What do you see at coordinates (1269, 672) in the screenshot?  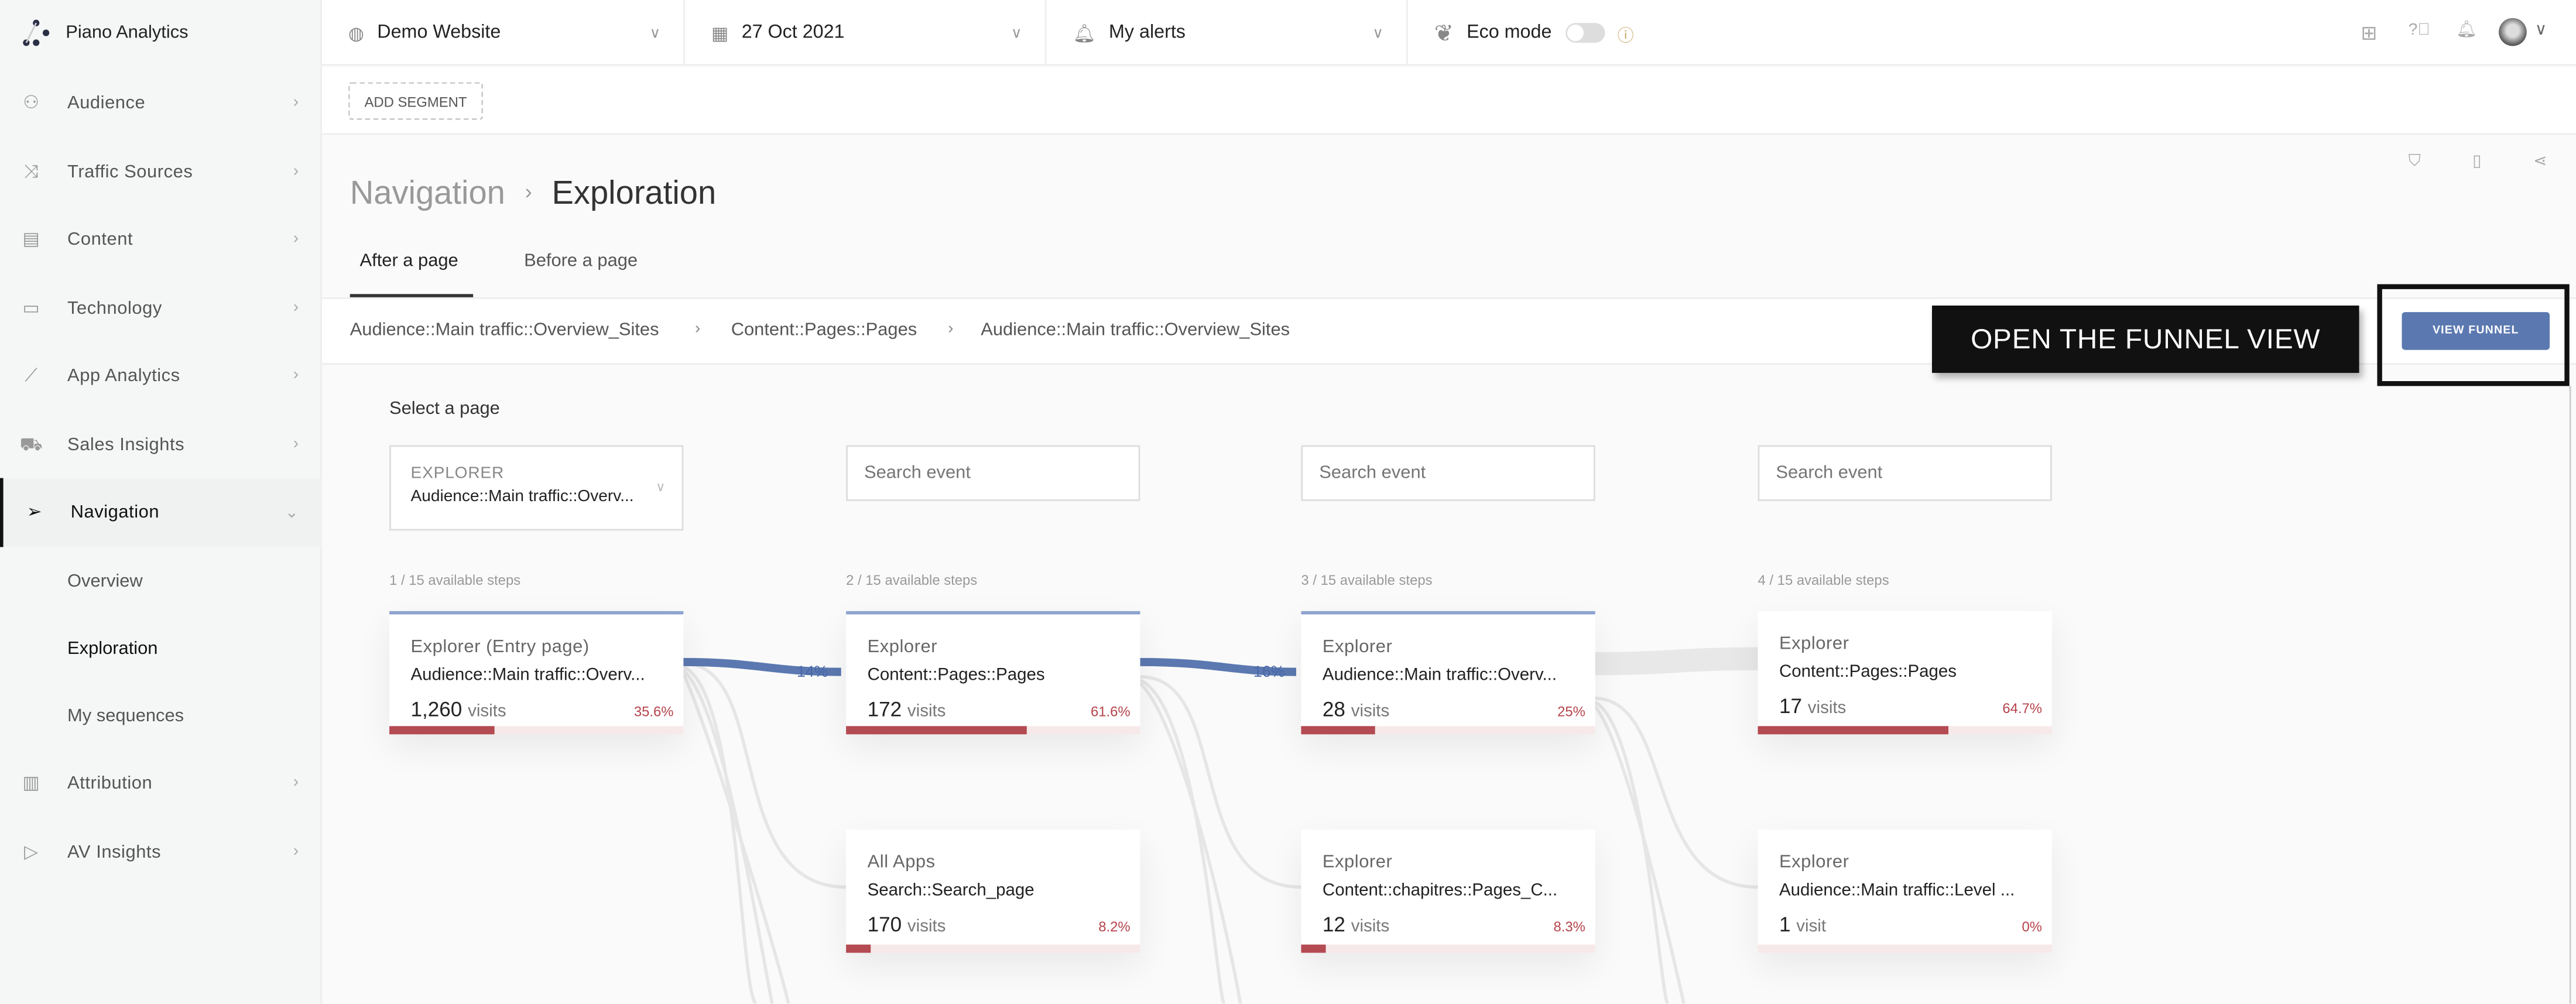 I see `flow-percentage-2: 16%` at bounding box center [1269, 672].